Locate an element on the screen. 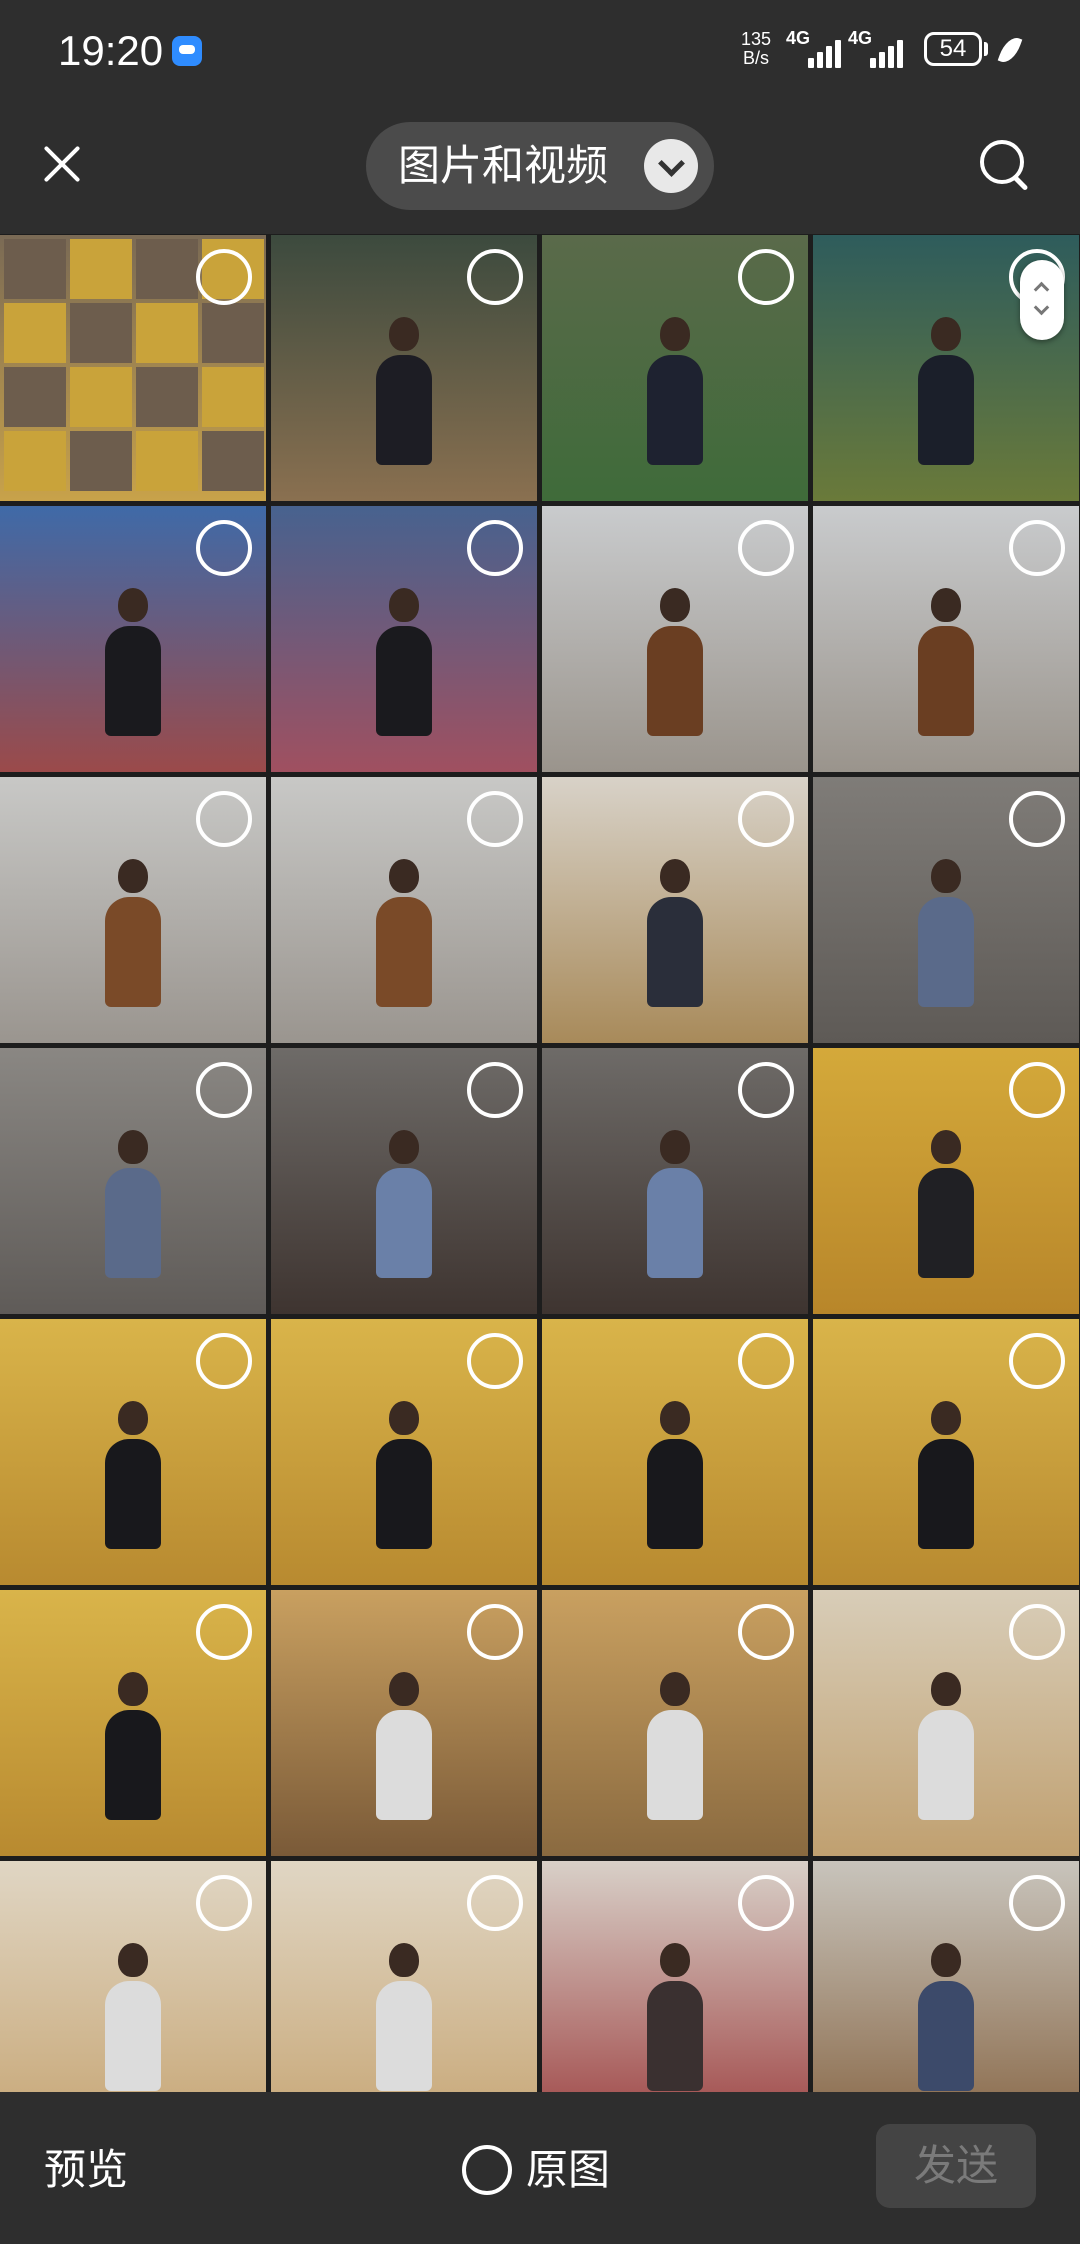  album-selector-button: 图片和视频 is located at coordinates (540, 166).